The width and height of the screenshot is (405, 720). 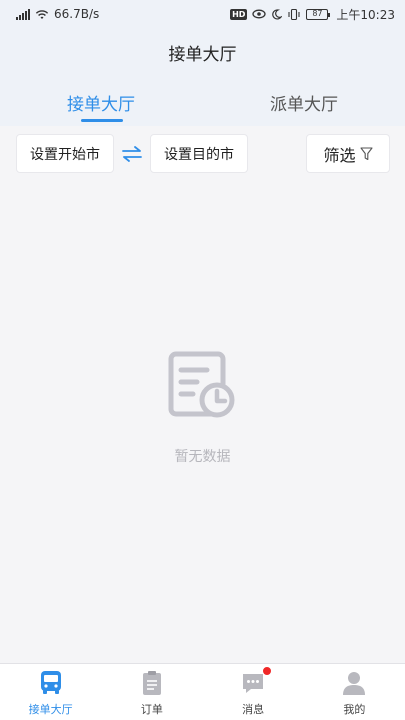 I want to click on tabbar-item-messages: 消息, so click(x=253, y=692).